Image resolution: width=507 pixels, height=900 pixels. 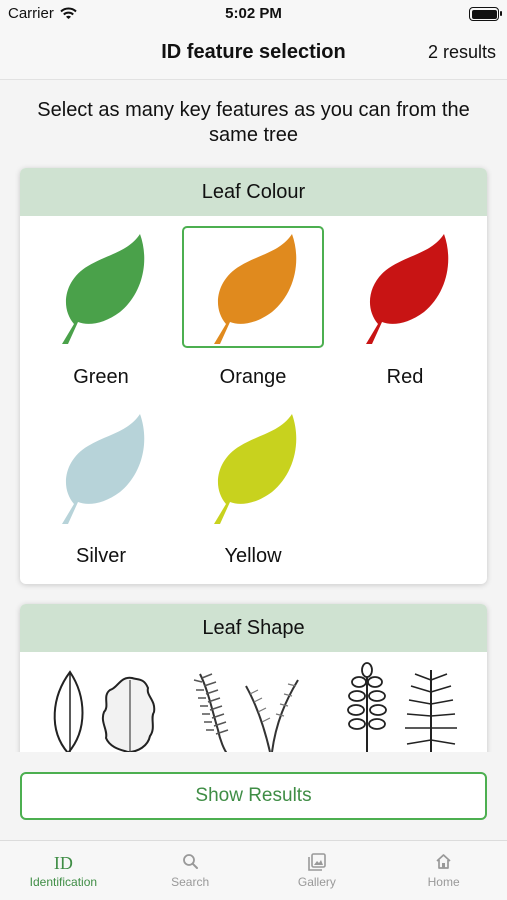 What do you see at coordinates (101, 377) in the screenshot?
I see `leaf-colour-label-green: Green` at bounding box center [101, 377].